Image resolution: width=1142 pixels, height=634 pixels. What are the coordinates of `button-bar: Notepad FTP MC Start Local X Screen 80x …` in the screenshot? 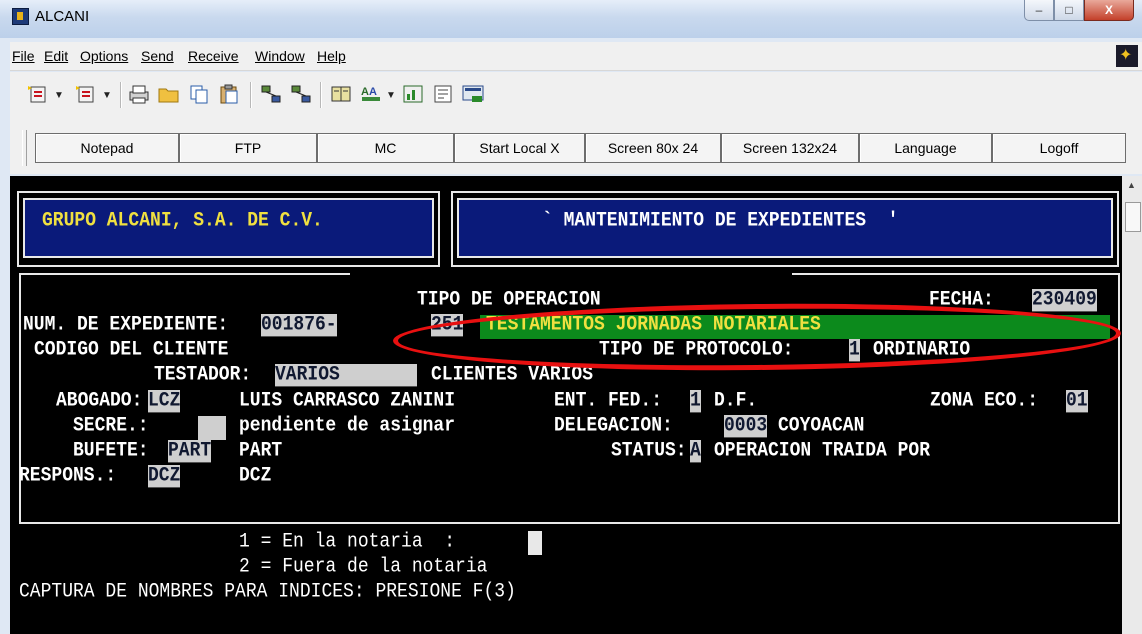 It's located at (576, 146).